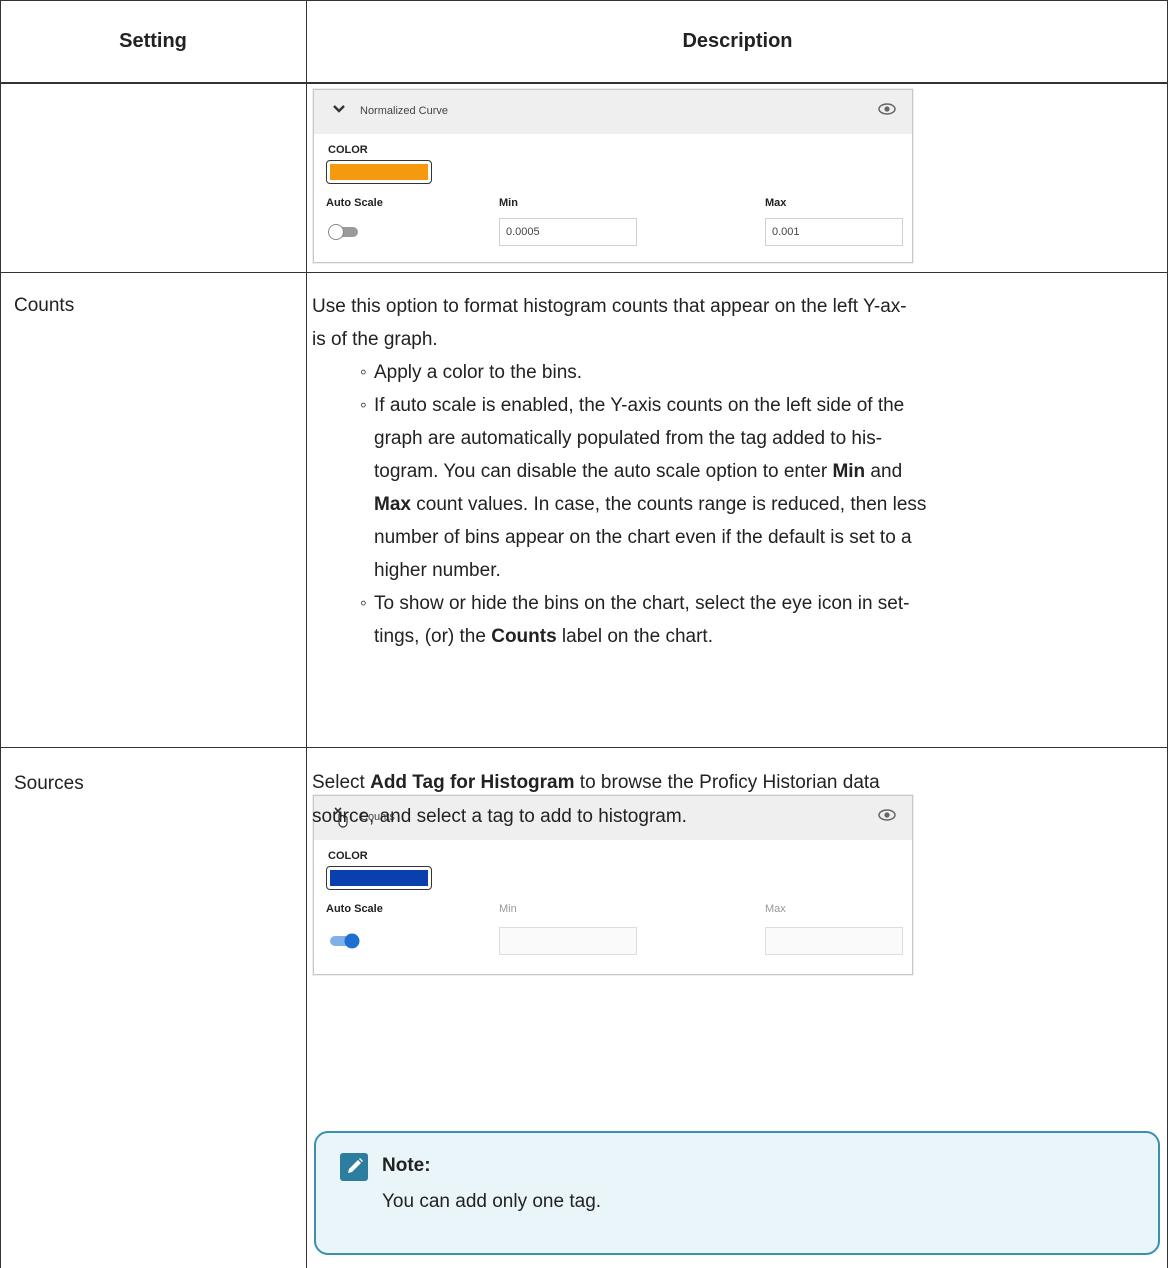 The width and height of the screenshot is (1168, 1268). I want to click on eye-icon, so click(887, 109).